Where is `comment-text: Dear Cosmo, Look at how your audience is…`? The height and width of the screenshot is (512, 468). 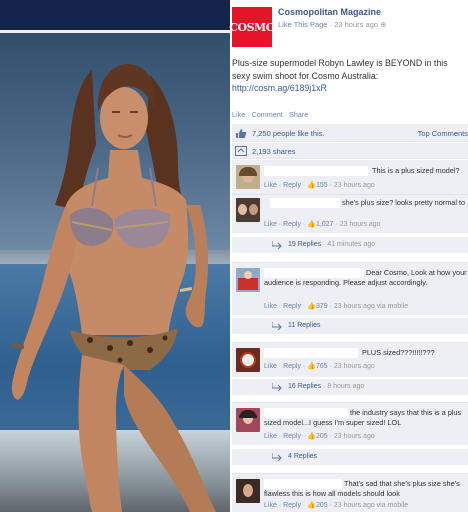
comment-text: Dear Cosmo, Look at how your audience is… is located at coordinates (365, 277).